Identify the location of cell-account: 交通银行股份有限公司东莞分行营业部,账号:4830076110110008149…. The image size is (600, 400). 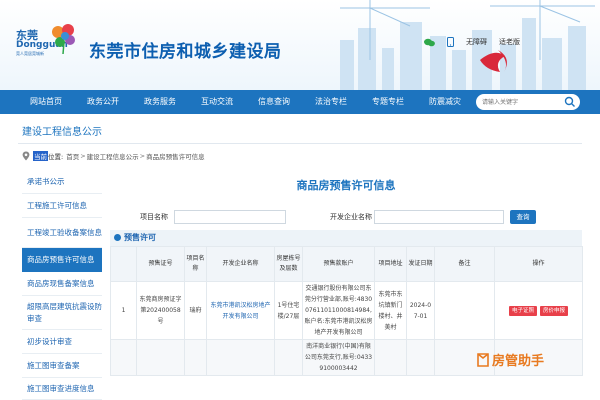
(338, 310).